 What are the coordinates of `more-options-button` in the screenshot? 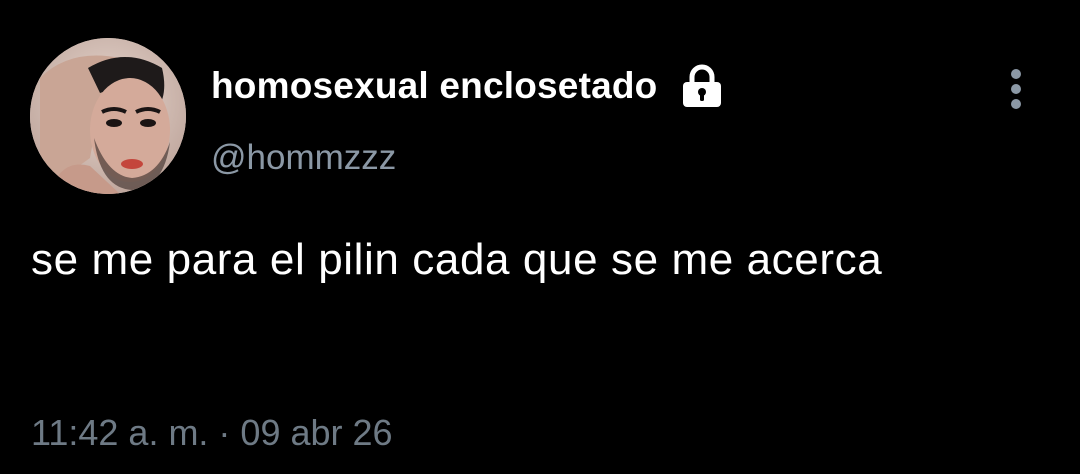 It's located at (1018, 89).